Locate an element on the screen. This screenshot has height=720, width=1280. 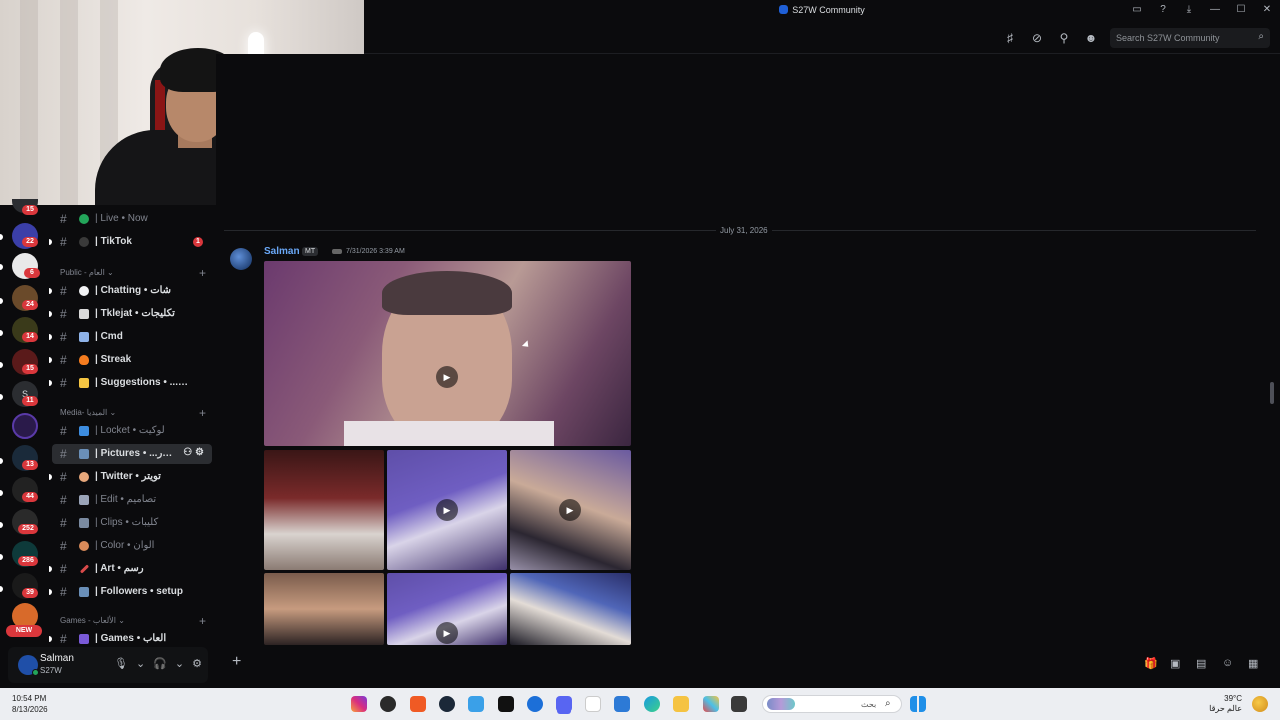
channel-twitter: # | Twitter • تويتر is located at coordinates (130, 477).